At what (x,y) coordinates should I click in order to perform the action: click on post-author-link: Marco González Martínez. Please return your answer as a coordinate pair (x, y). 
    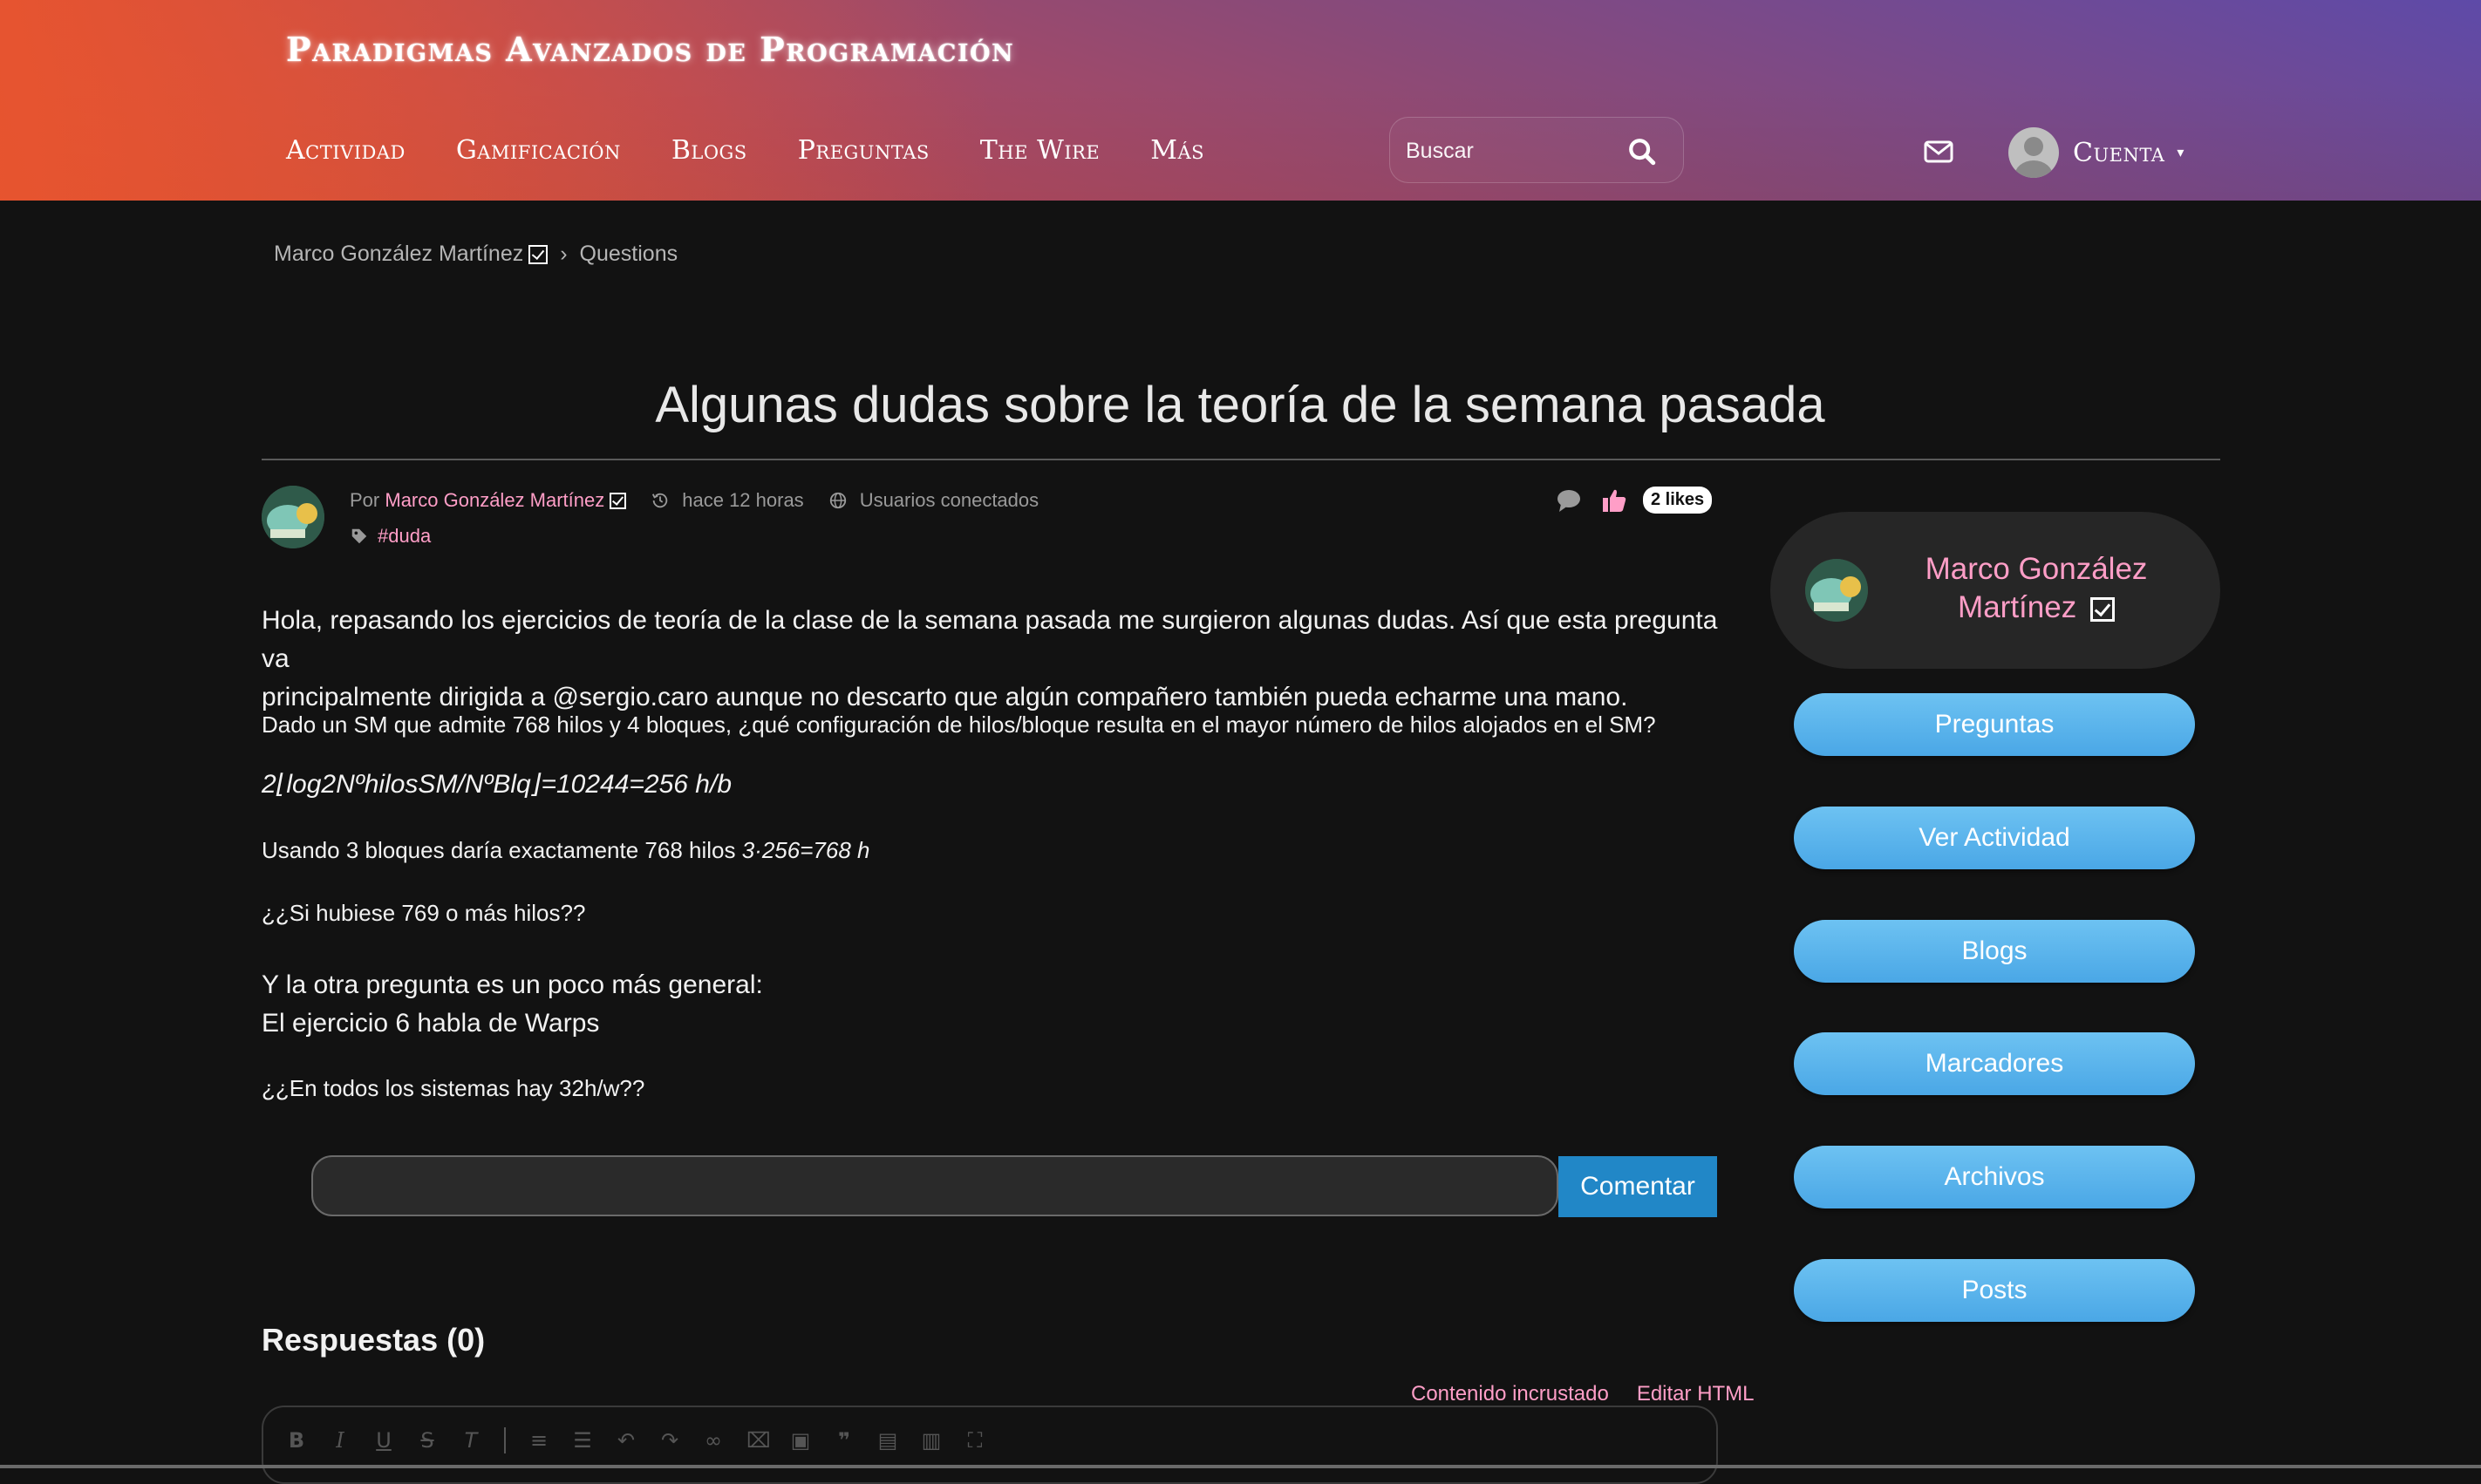
    Looking at the image, I should click on (494, 500).